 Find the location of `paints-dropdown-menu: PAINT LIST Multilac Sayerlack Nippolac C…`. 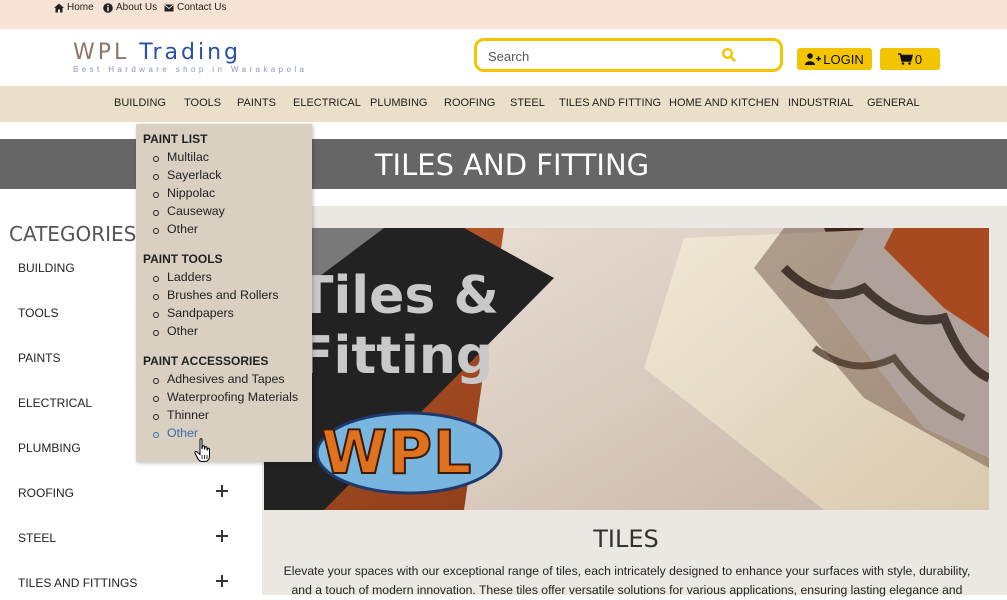

paints-dropdown-menu: PAINT LIST Multilac Sayerlack Nippolac C… is located at coordinates (224, 293).